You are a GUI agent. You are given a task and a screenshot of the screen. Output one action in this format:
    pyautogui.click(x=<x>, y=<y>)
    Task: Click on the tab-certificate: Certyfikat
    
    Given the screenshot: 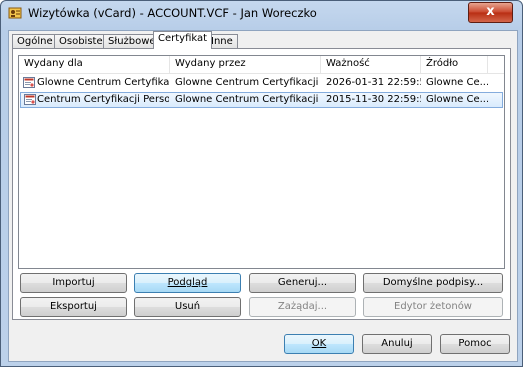 What is the action you would take?
    pyautogui.click(x=183, y=40)
    